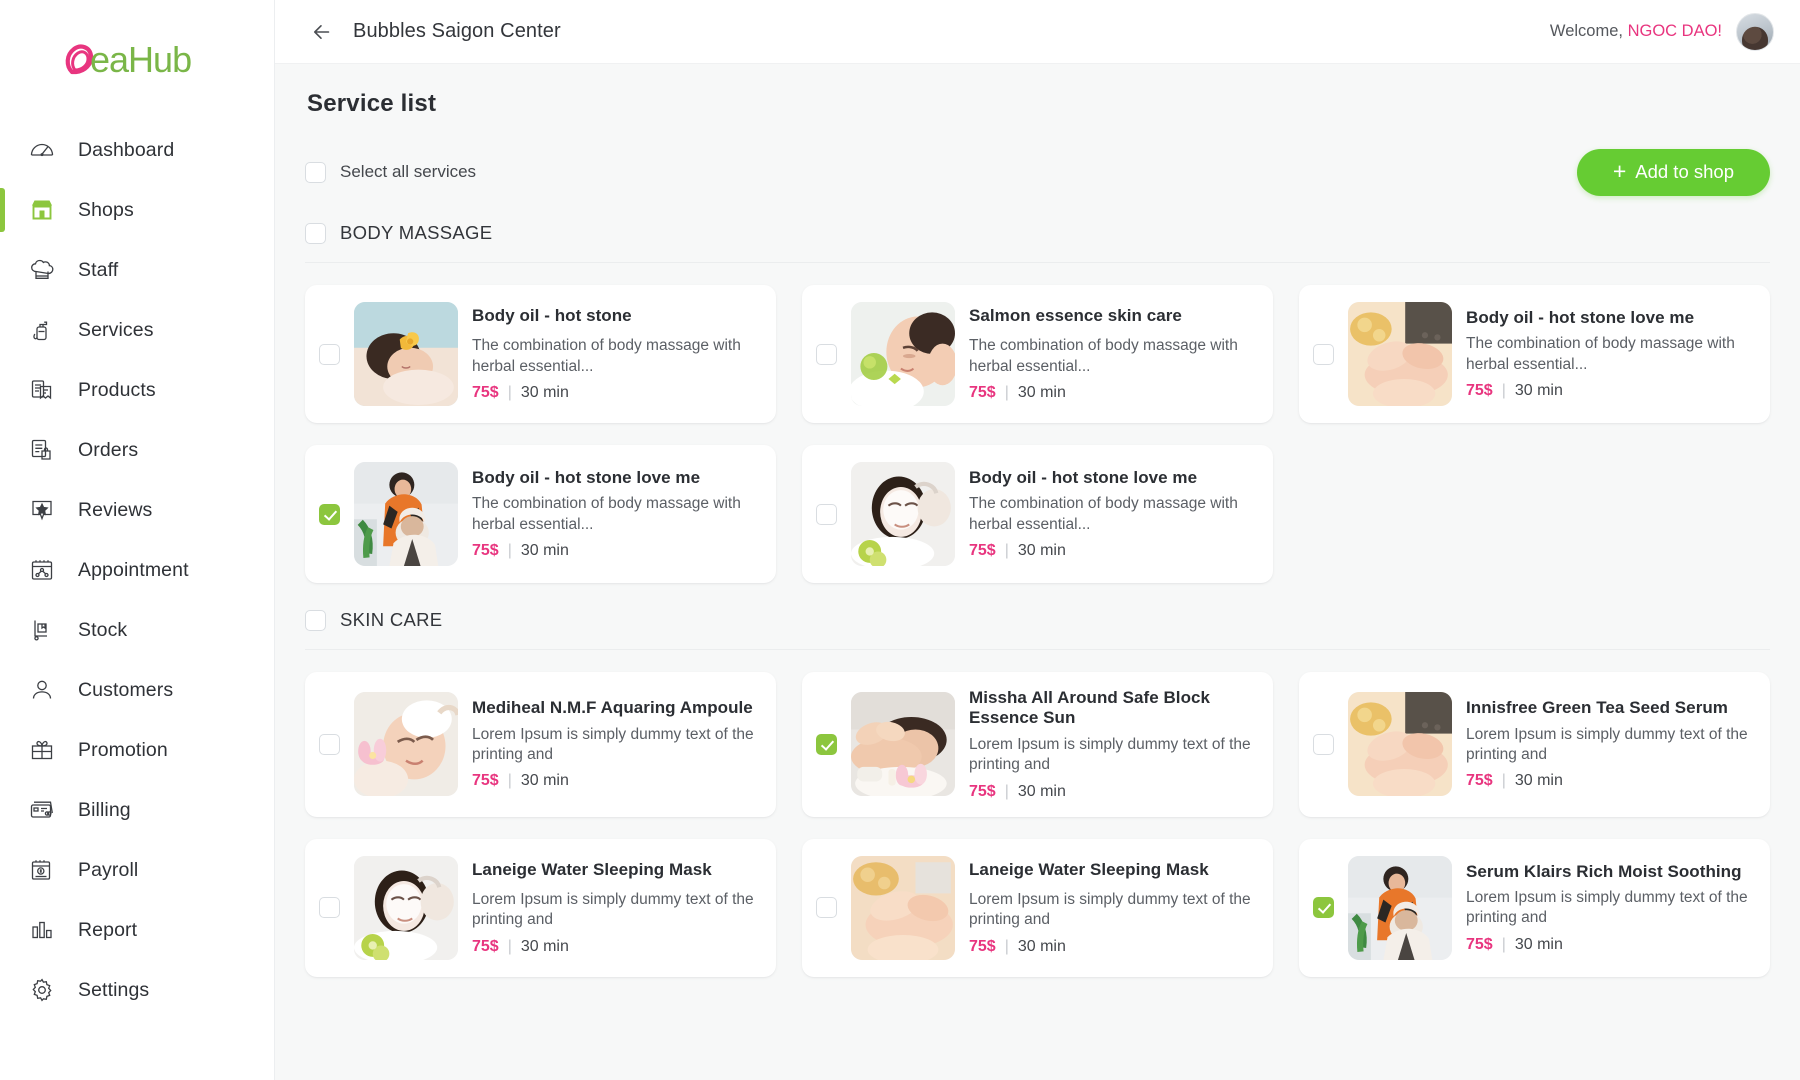  I want to click on person-icon, so click(42, 690).